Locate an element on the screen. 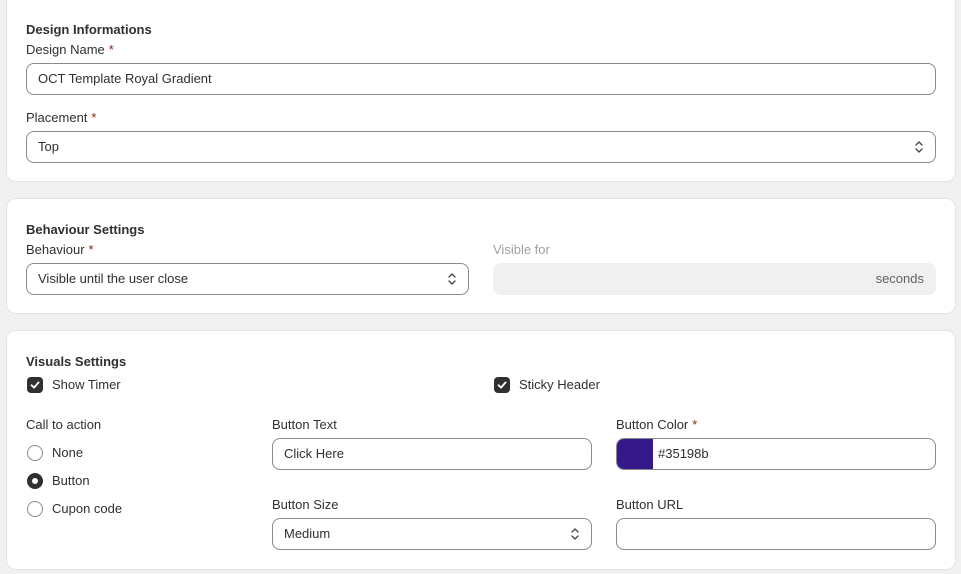 This screenshot has height=574, width=961. visible-for-input: seconds is located at coordinates (714, 279).